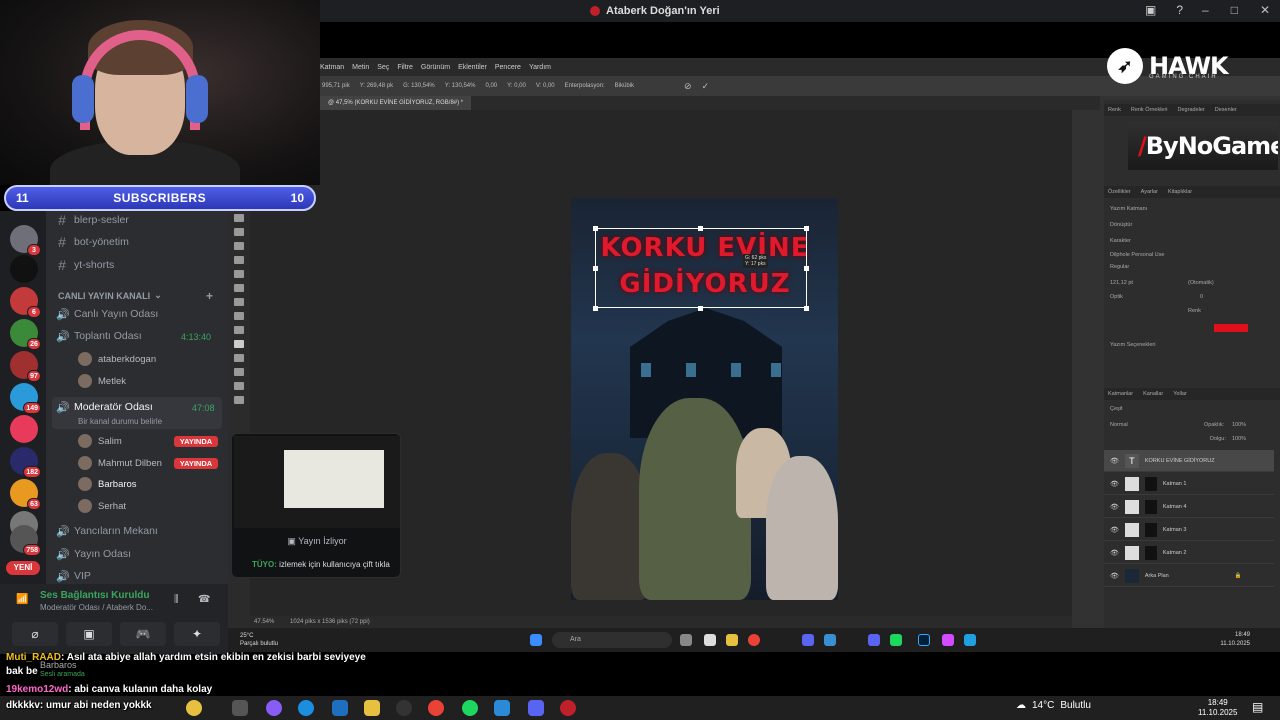 The width and height of the screenshot is (1280, 720). What do you see at coordinates (239, 302) in the screenshot?
I see `blur-tool-icon` at bounding box center [239, 302].